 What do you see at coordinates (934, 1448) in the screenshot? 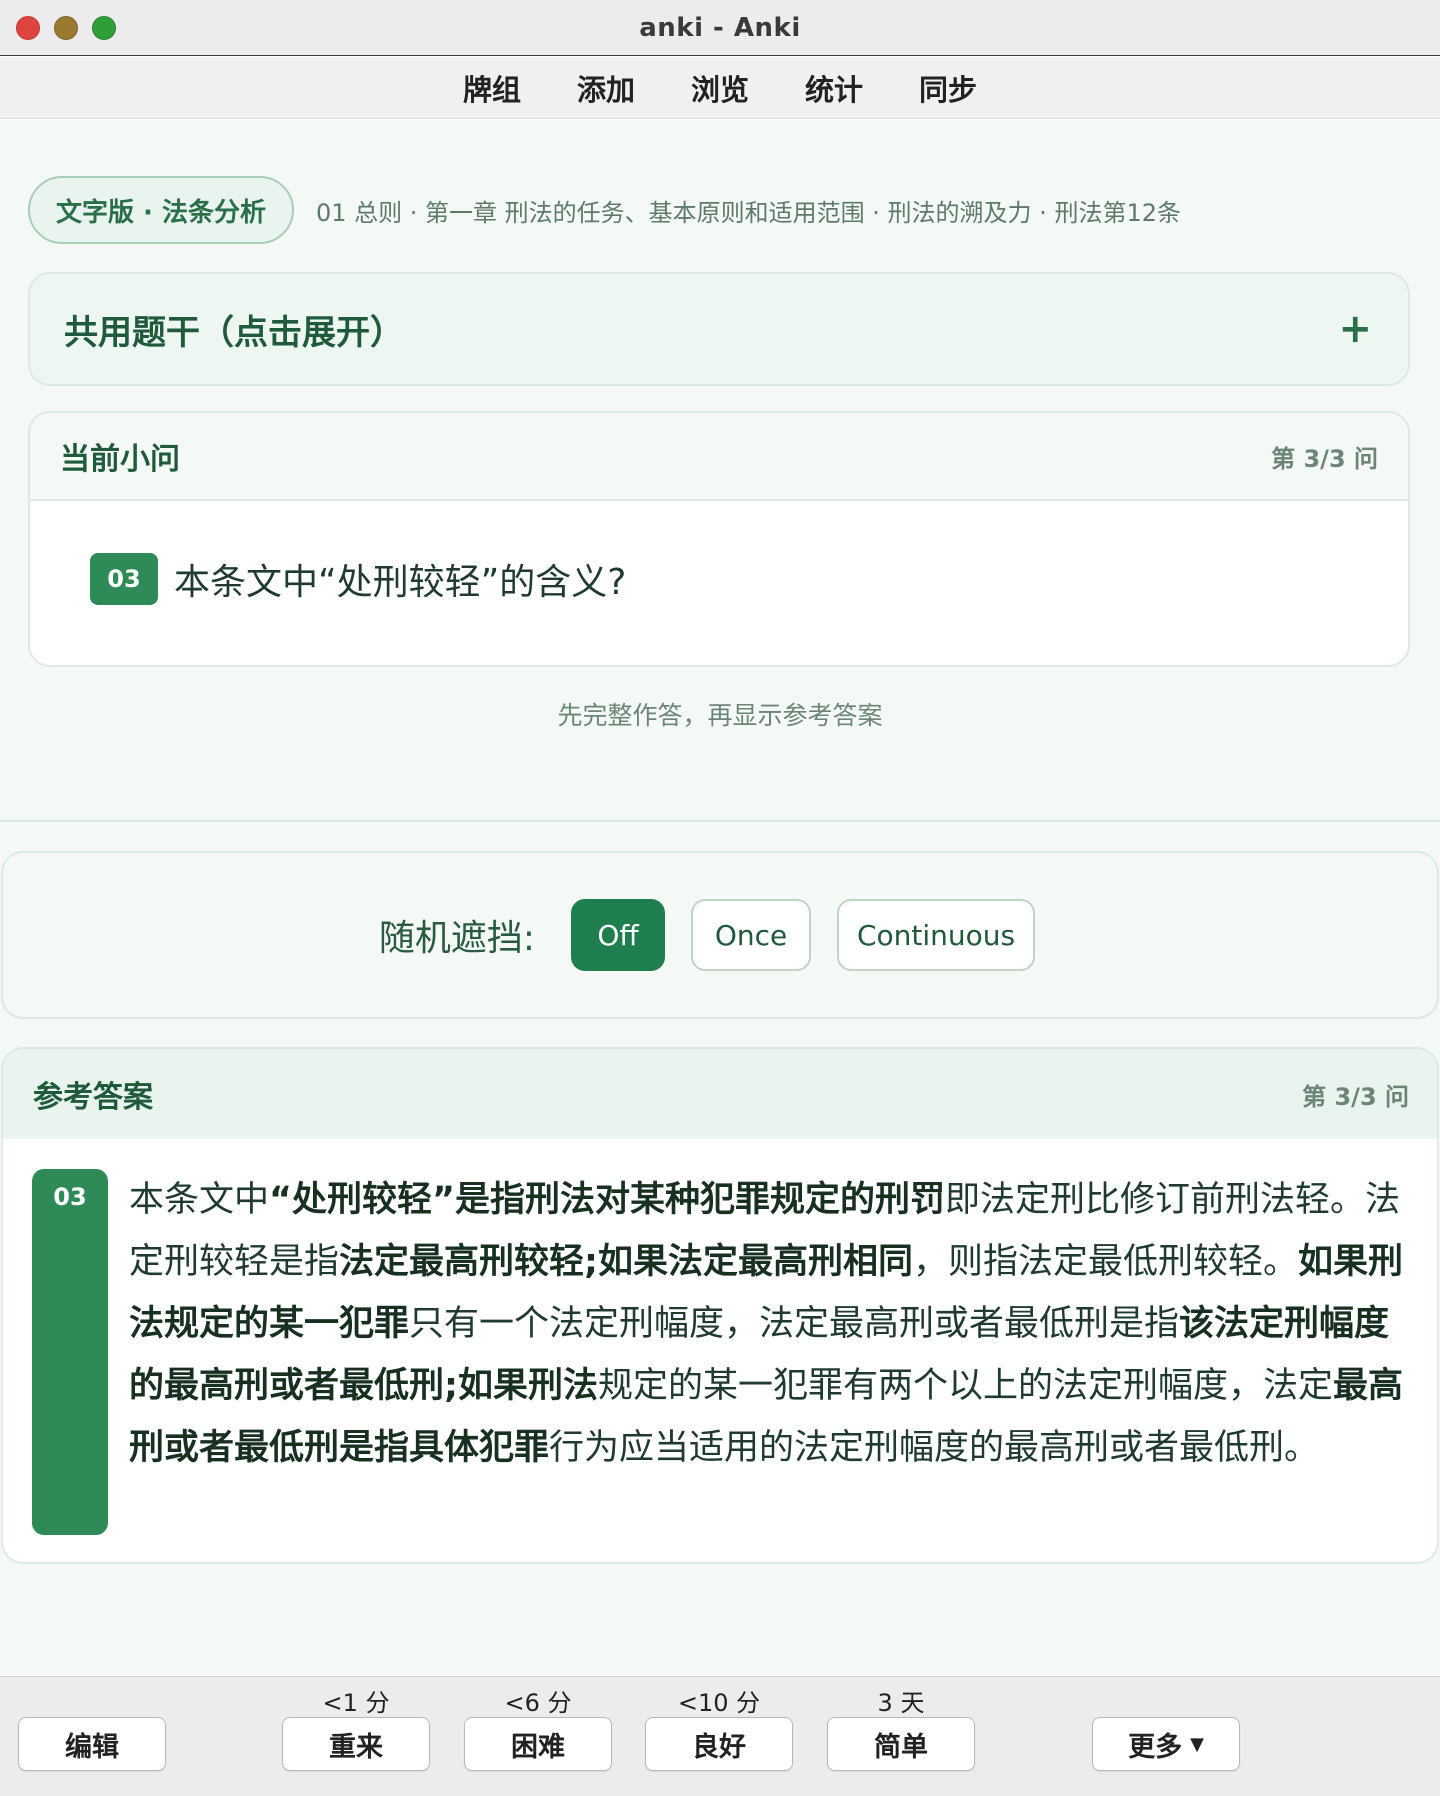
I see `answer-segment: 行为应当适用的法定刑幅度的最高刑或者最低刑。` at bounding box center [934, 1448].